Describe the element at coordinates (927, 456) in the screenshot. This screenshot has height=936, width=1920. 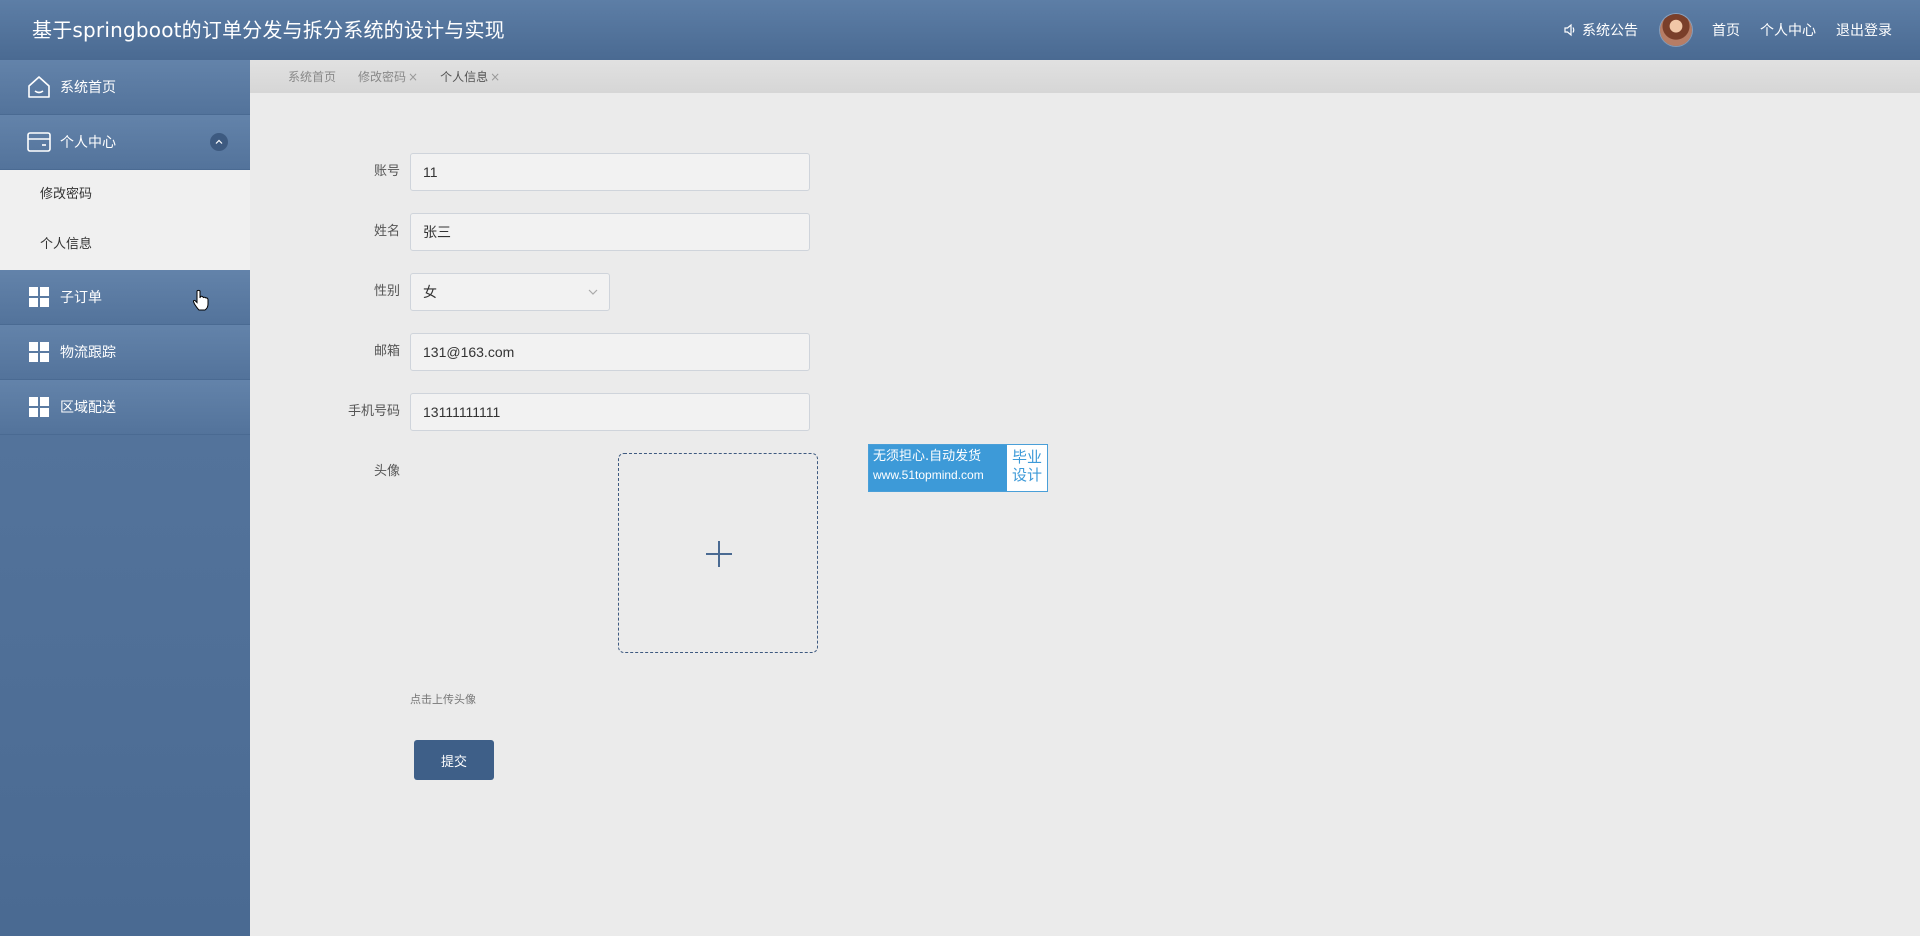
I see `promo-line1: 无须担心.自动发货` at that location.